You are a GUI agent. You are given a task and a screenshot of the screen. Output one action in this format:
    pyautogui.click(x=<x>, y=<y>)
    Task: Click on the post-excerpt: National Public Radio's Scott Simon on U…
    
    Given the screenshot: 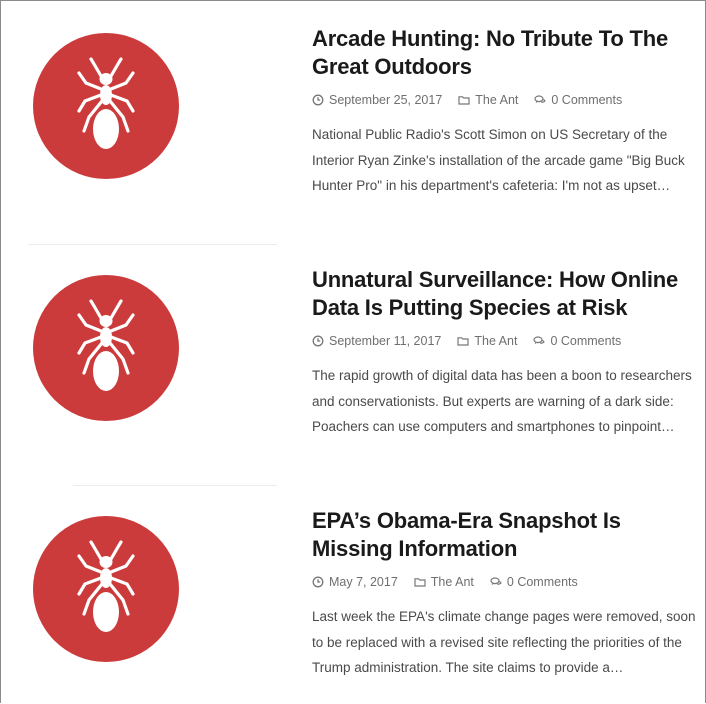 What is the action you would take?
    pyautogui.click(x=498, y=160)
    